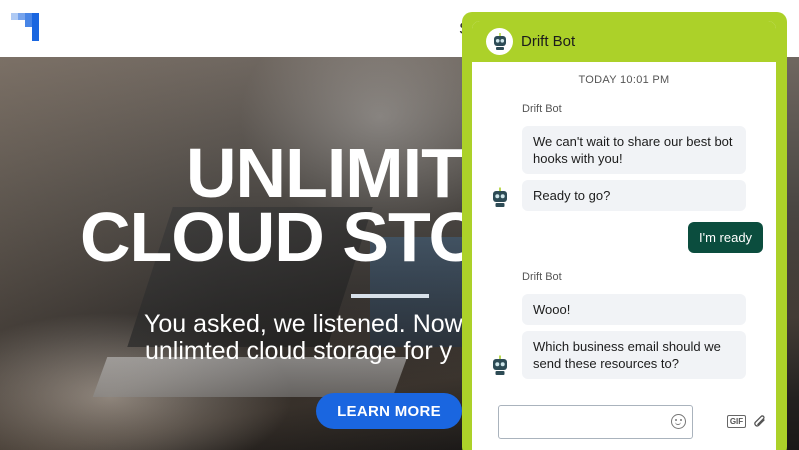 Image resolution: width=799 pixels, height=450 pixels. Describe the element at coordinates (389, 411) in the screenshot. I see `learn-more-button: LEARN MORE` at that location.